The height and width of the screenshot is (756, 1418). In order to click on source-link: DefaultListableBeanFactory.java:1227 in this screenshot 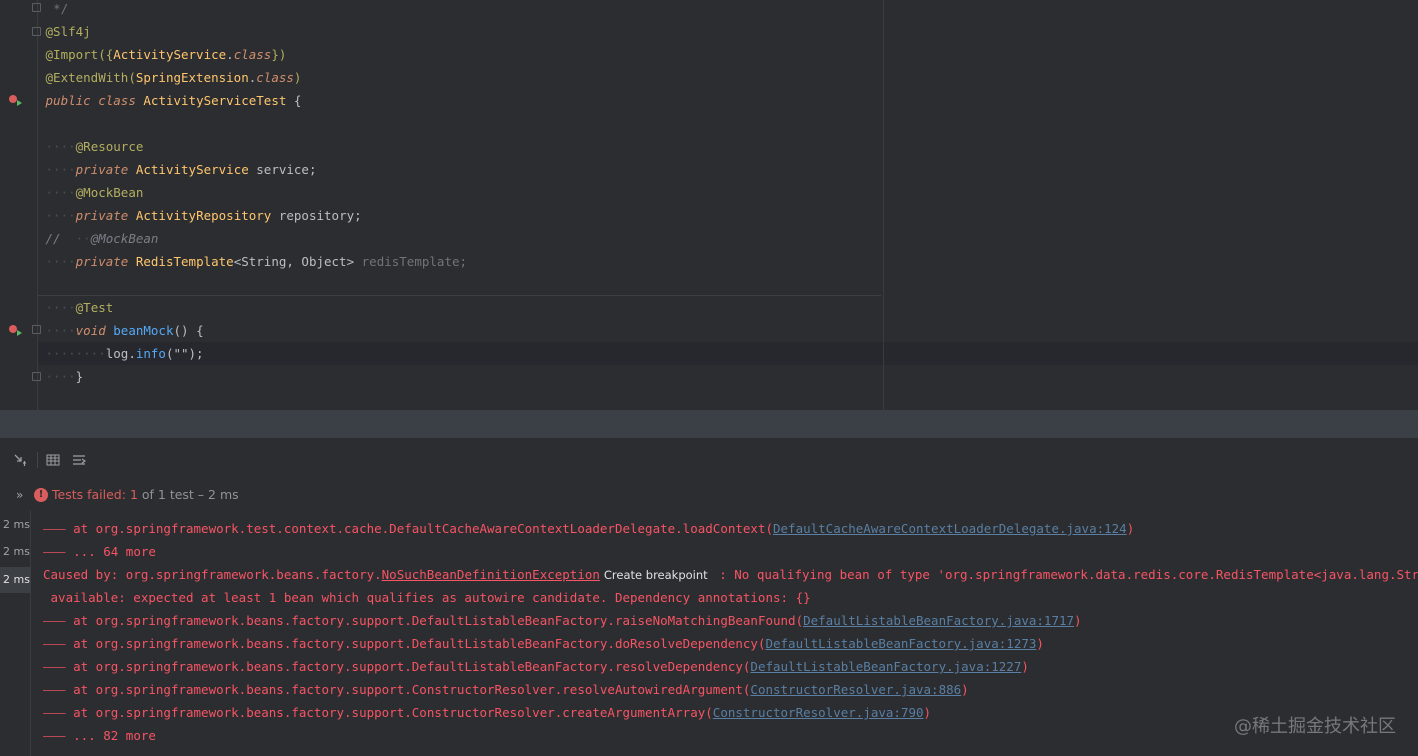, I will do `click(885, 666)`.